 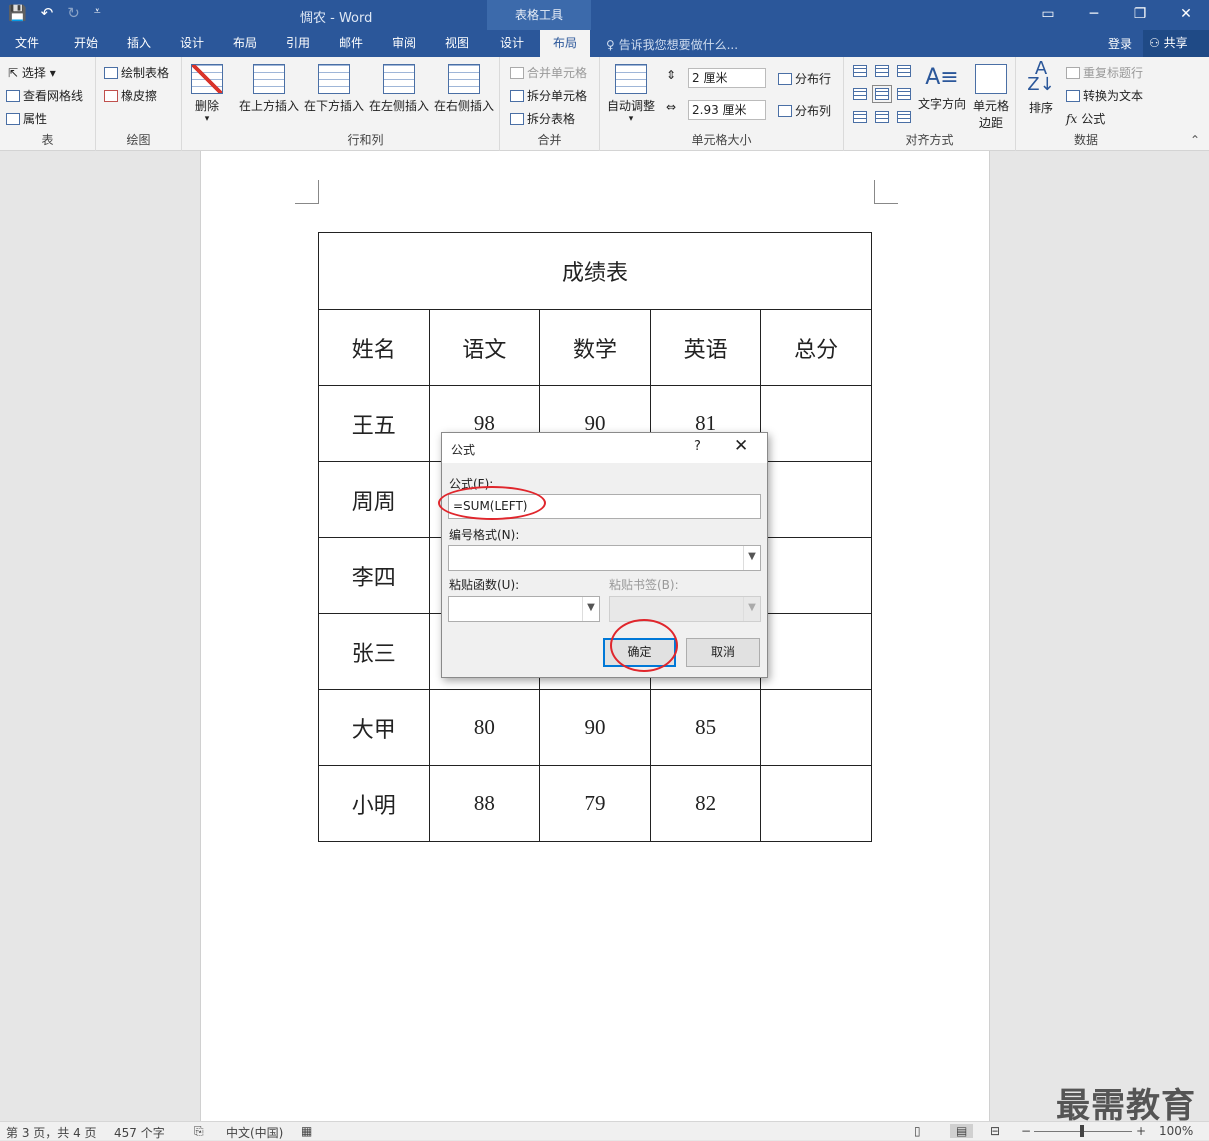 What do you see at coordinates (245, 43) in the screenshot?
I see `tab-layout: 布局` at bounding box center [245, 43].